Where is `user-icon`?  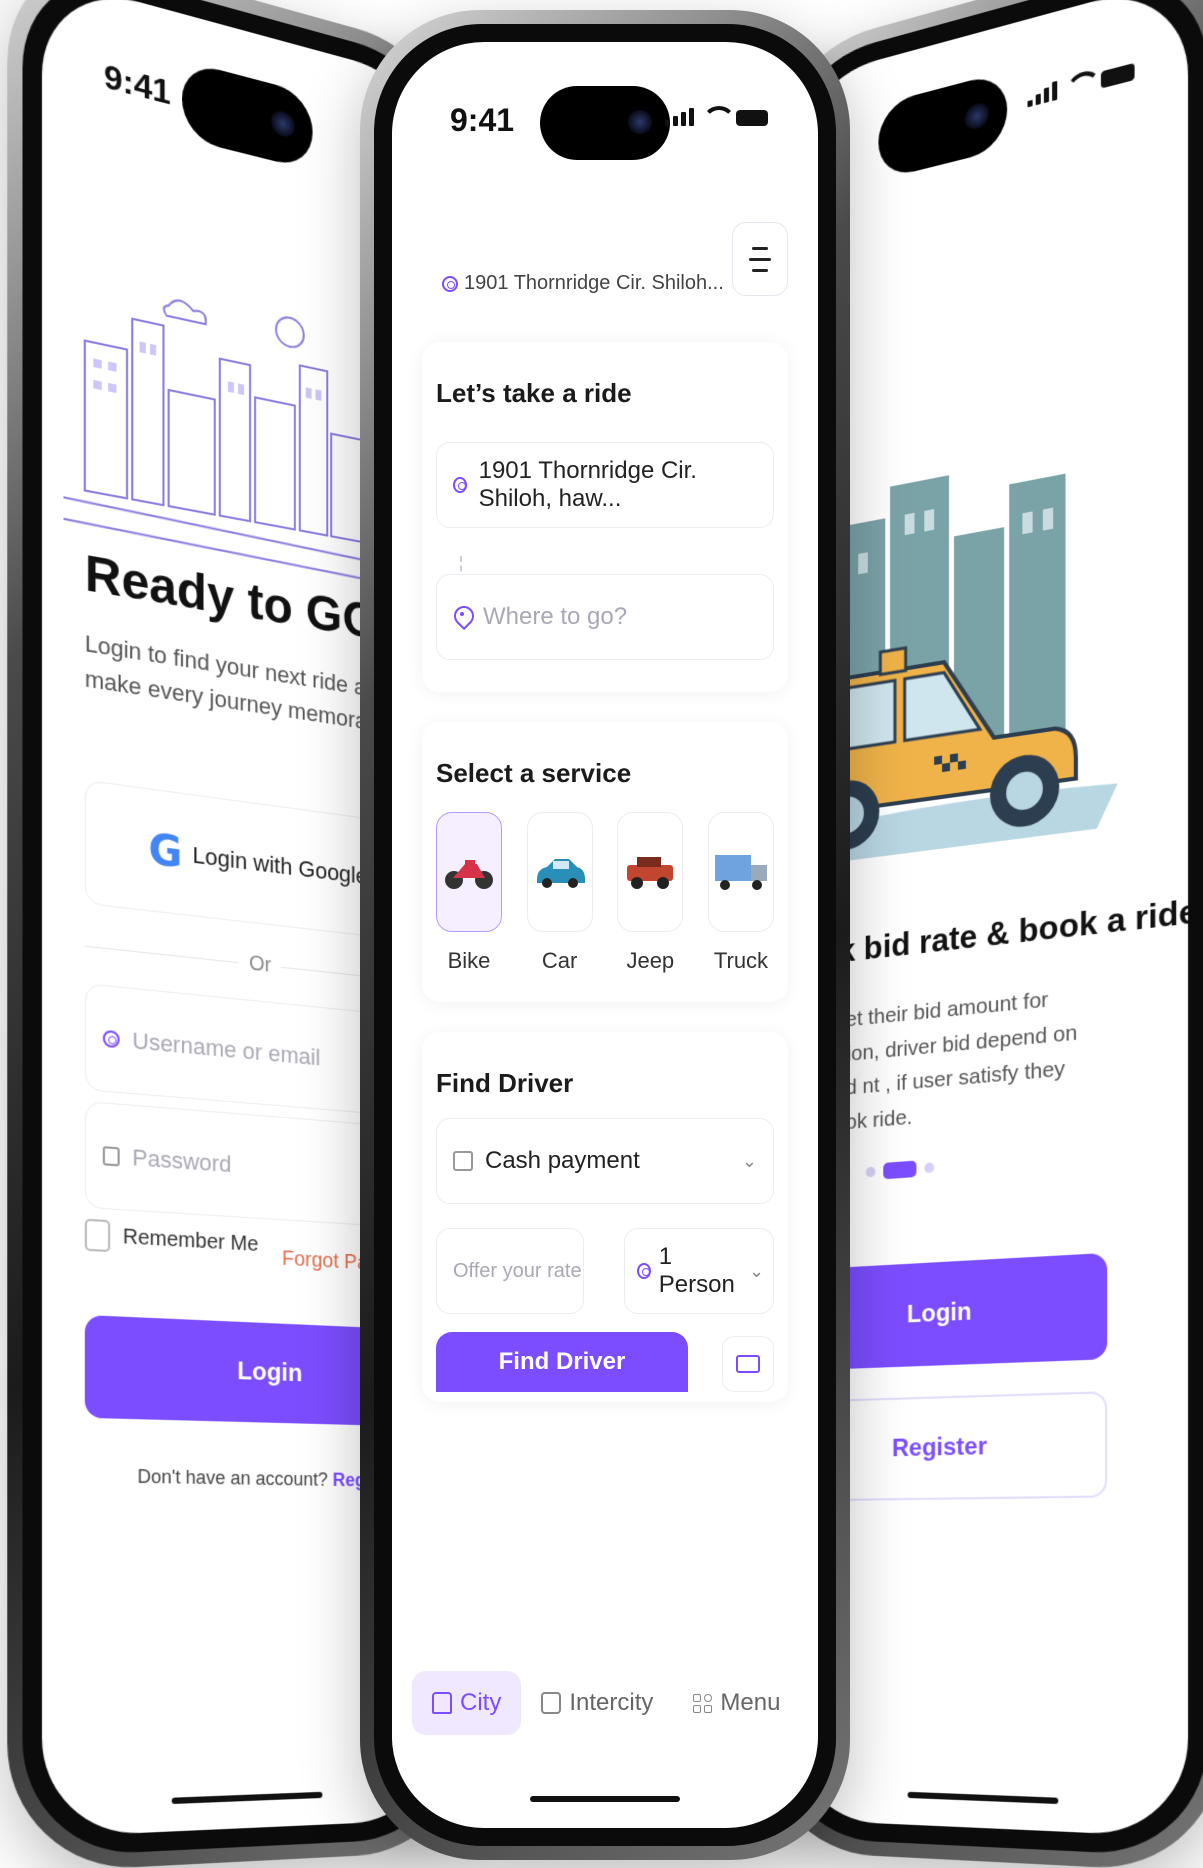 user-icon is located at coordinates (111, 1039).